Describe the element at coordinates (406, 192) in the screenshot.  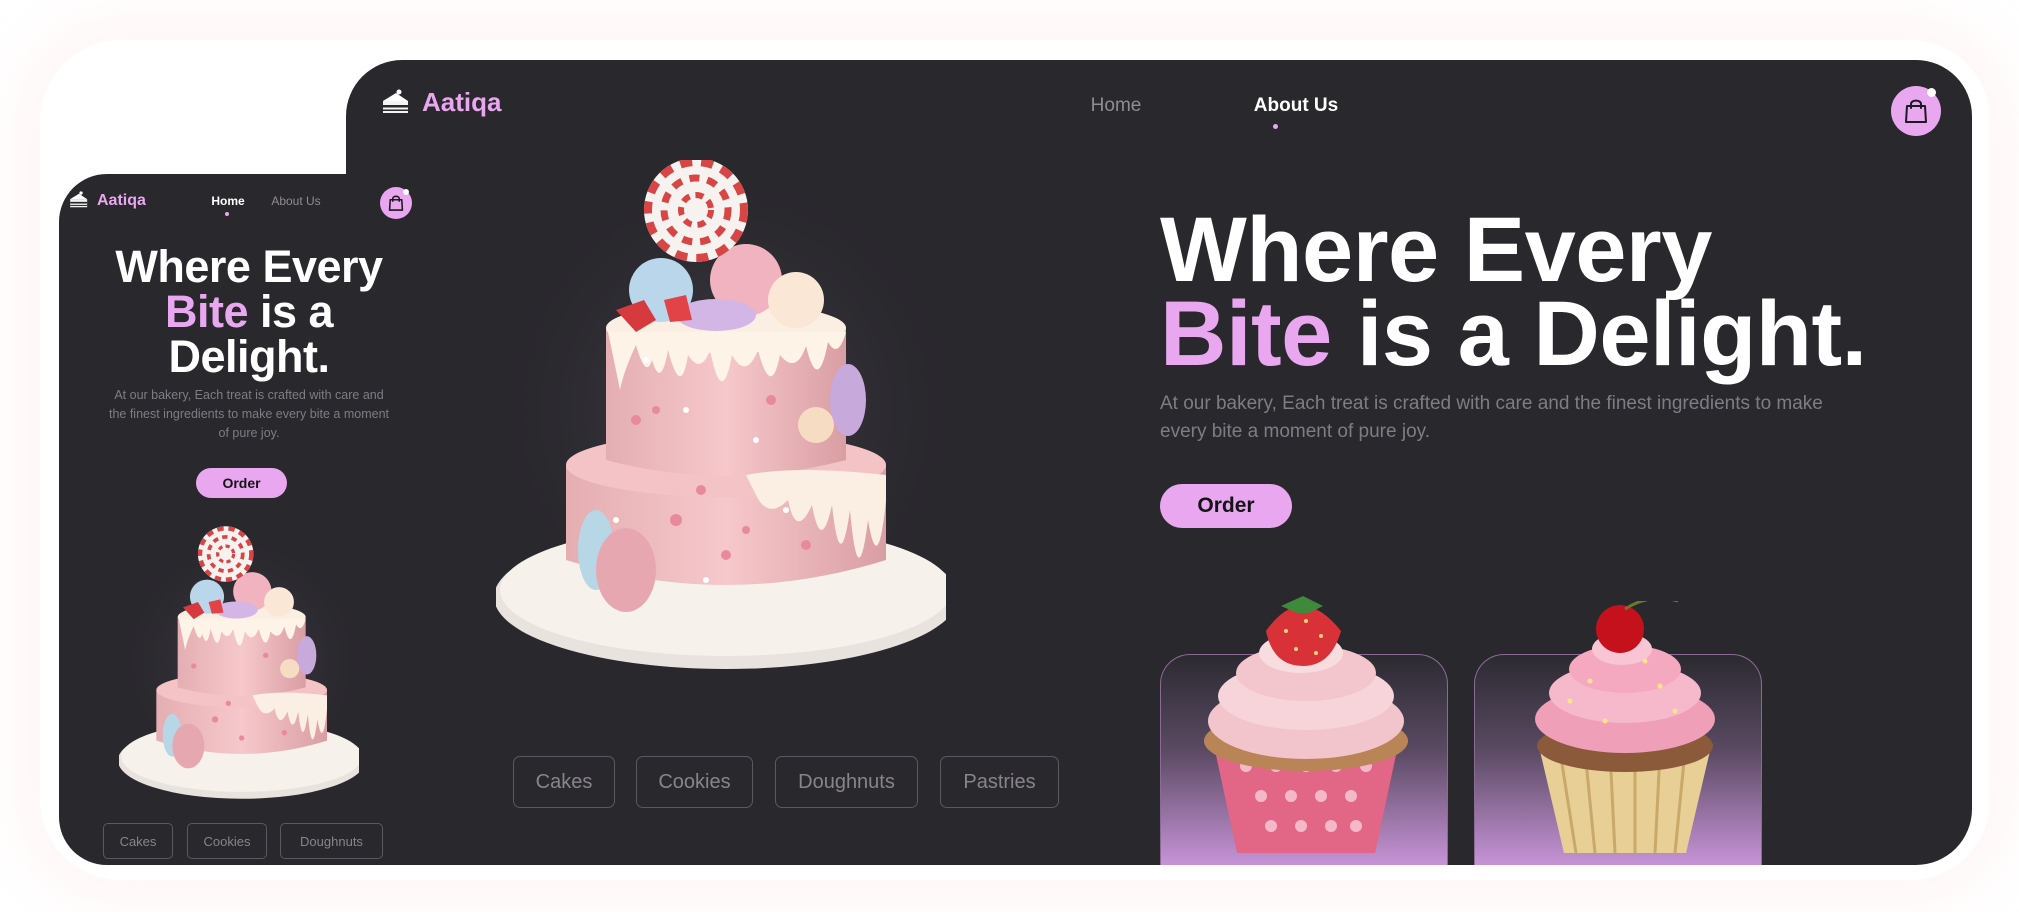
I see `mobile-cart-badge` at that location.